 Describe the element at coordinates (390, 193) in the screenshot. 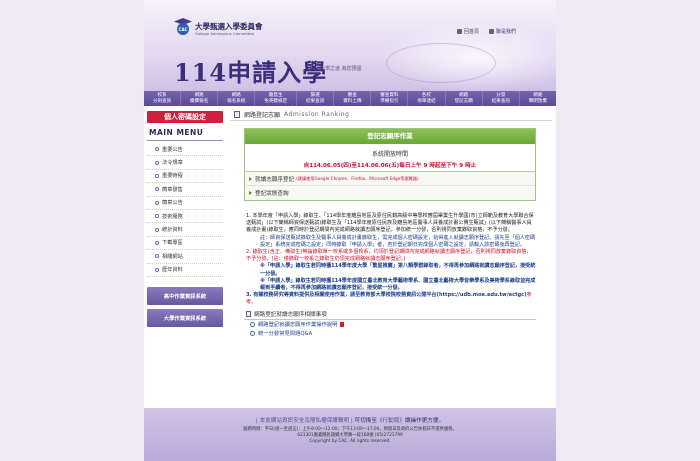

I see `status-query-link: 登記狀態查詢` at that location.